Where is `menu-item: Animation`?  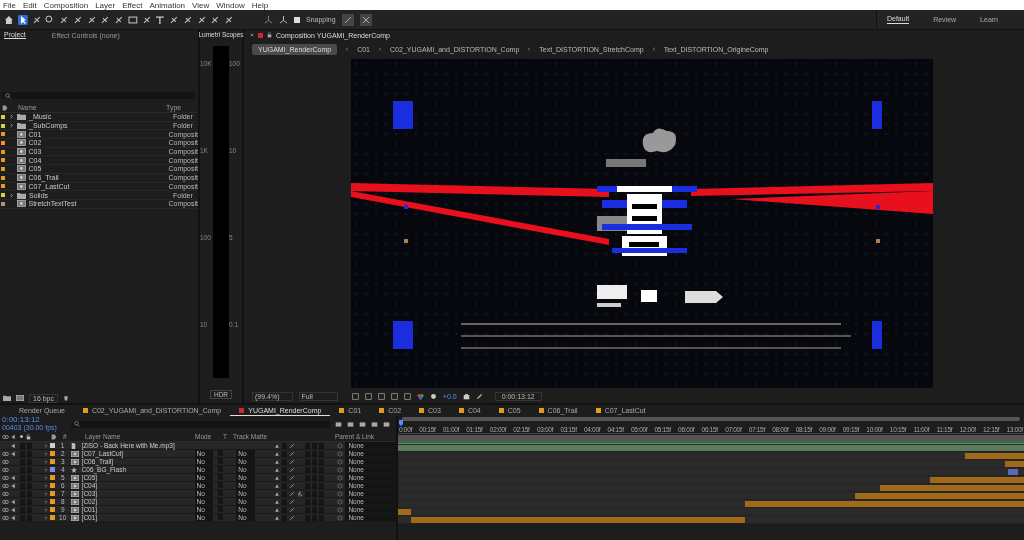
menu-item: Animation is located at coordinates (167, 5).